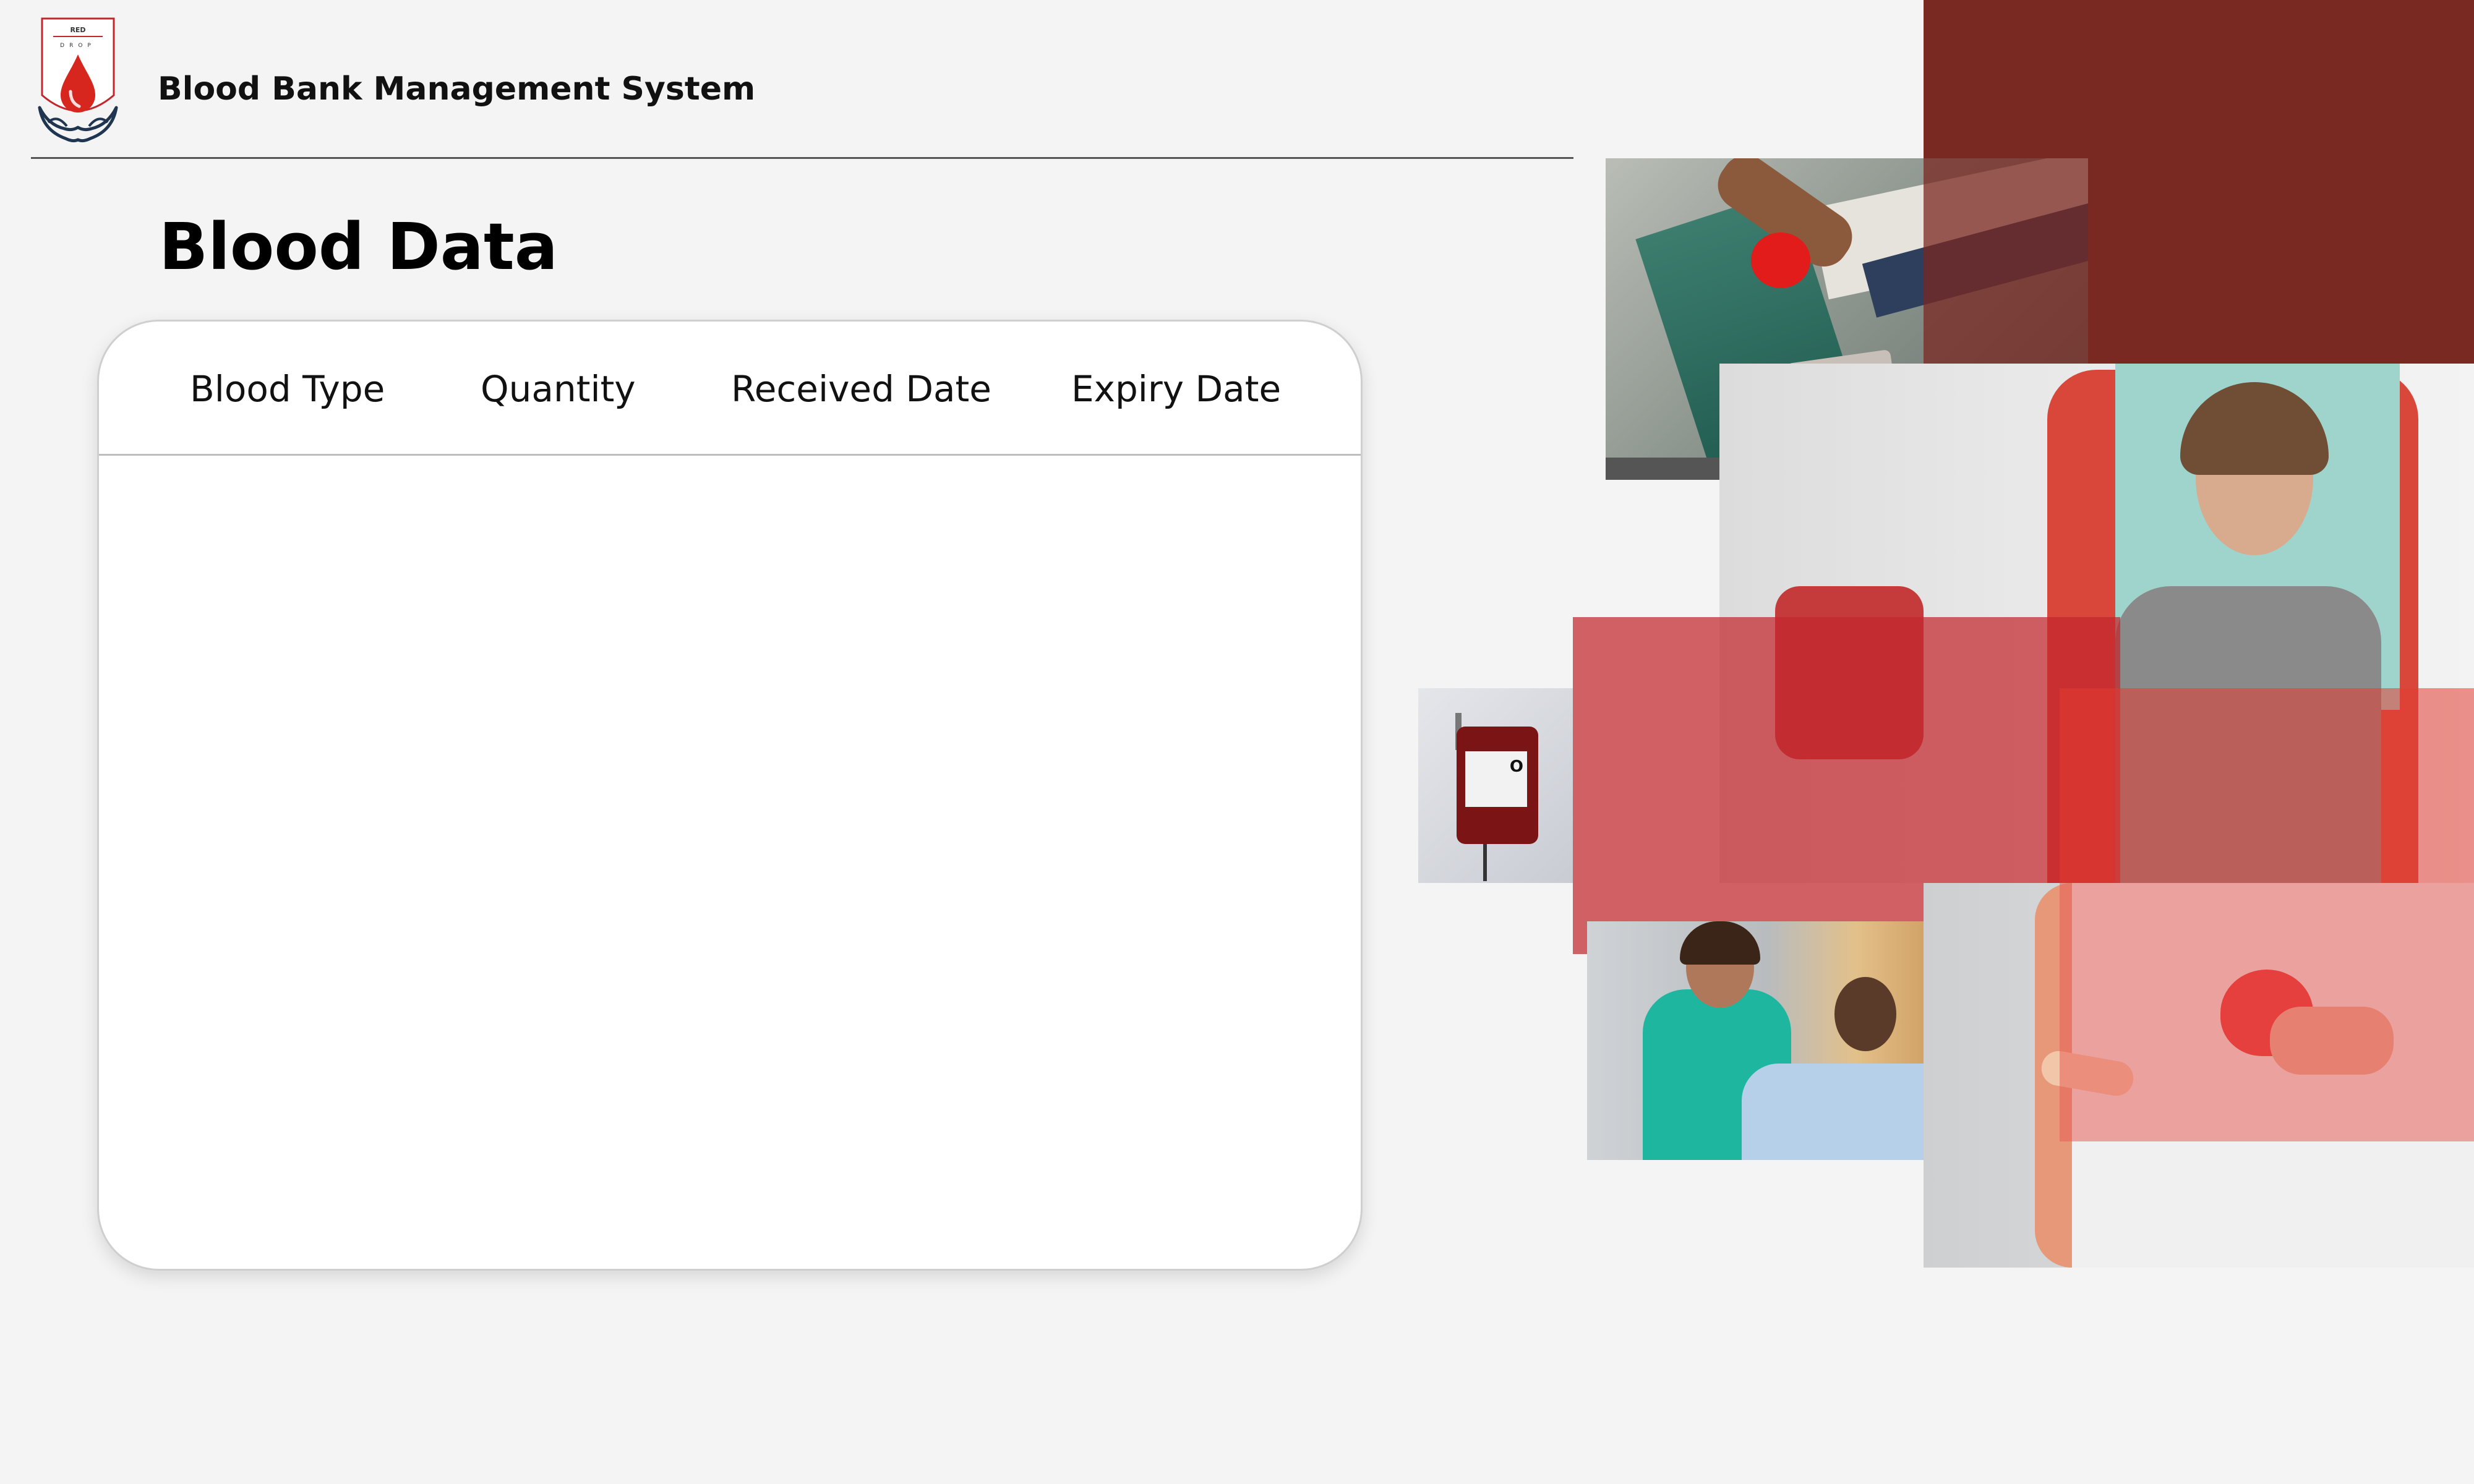  I want to click on column-header-expiry-date: Expiry Date, so click(1176, 389).